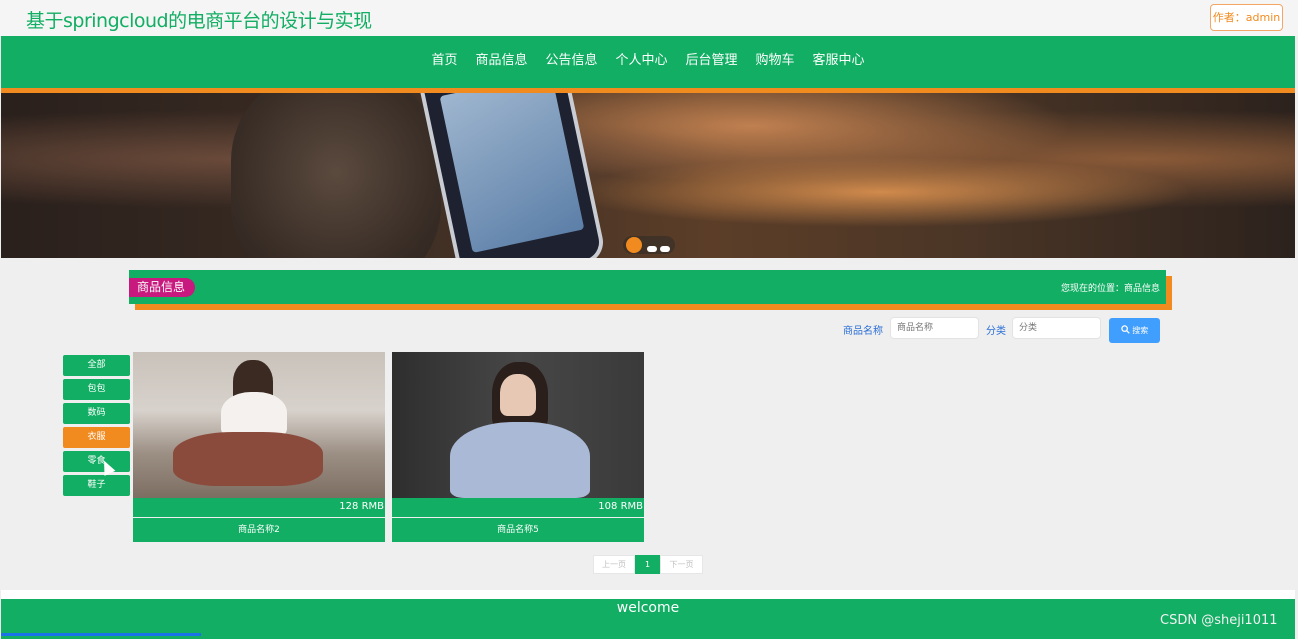 The height and width of the screenshot is (639, 1298). I want to click on product-card: 108 RMB 商品名称5, so click(518, 447).